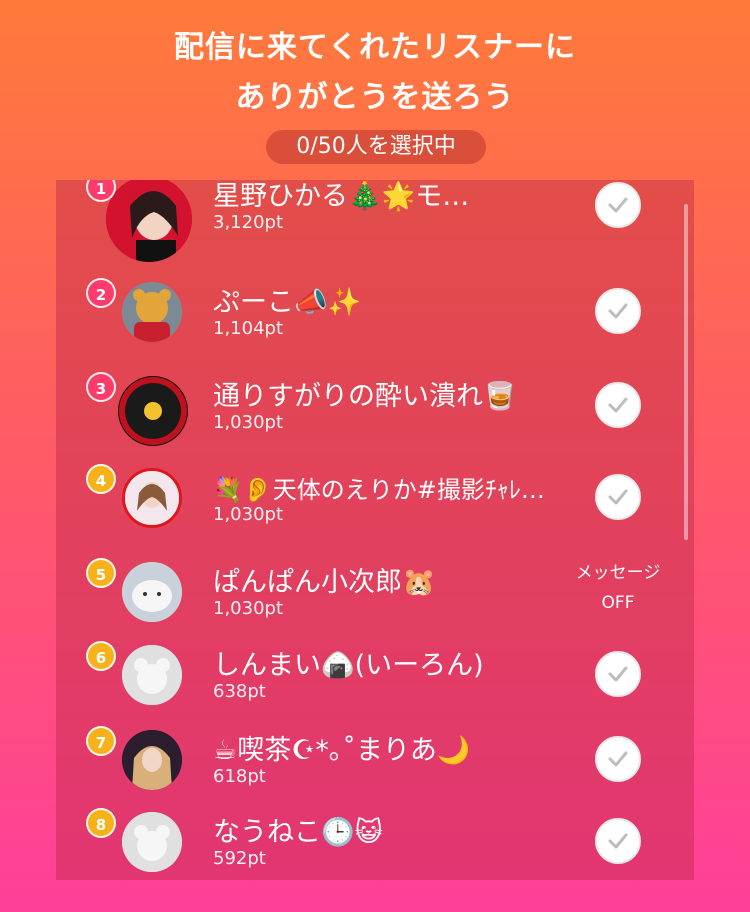  Describe the element at coordinates (101, 741) in the screenshot. I see `rank-badge: 7` at that location.